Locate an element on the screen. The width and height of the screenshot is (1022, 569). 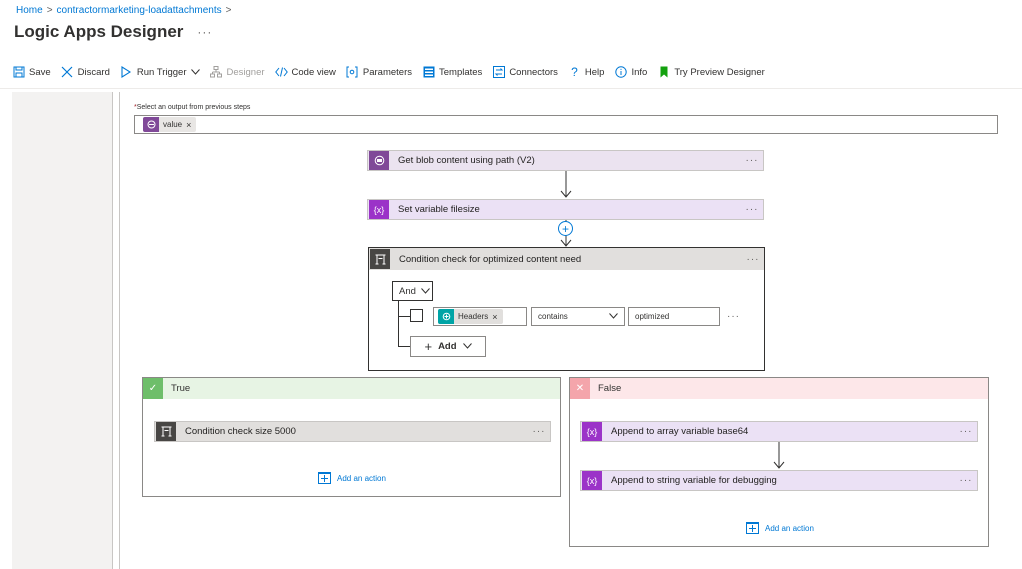
comparator-select: contains is located at coordinates (578, 316).